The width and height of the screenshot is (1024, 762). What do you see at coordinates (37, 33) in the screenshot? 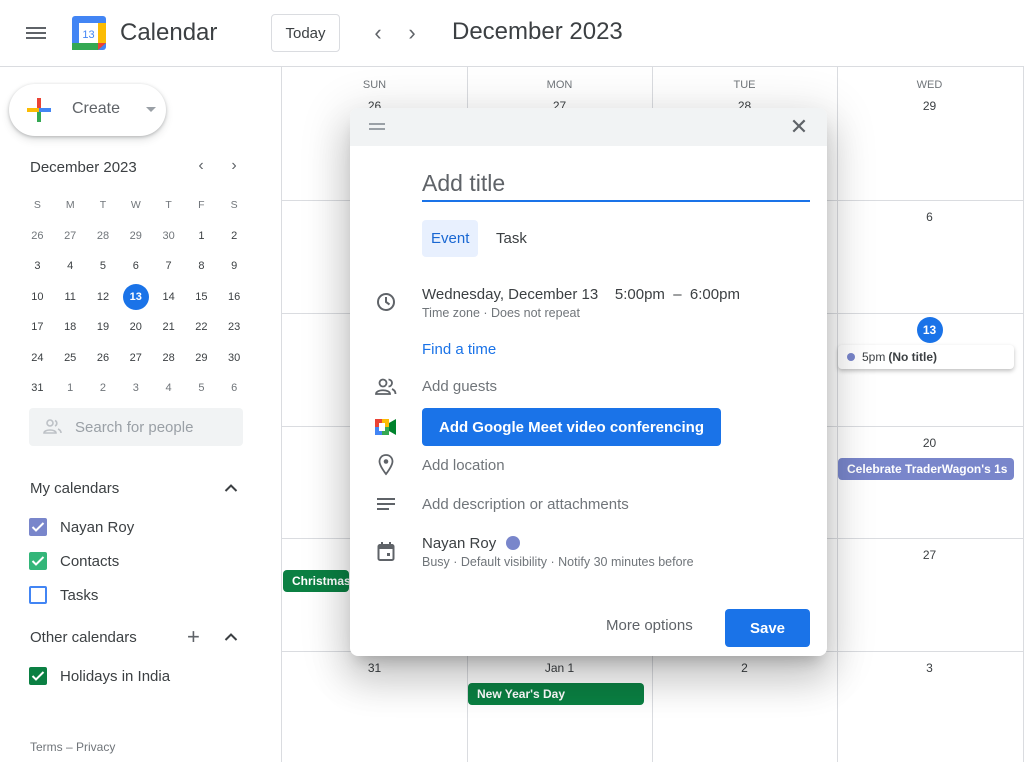
I see `hamburger-menu-icon` at bounding box center [37, 33].